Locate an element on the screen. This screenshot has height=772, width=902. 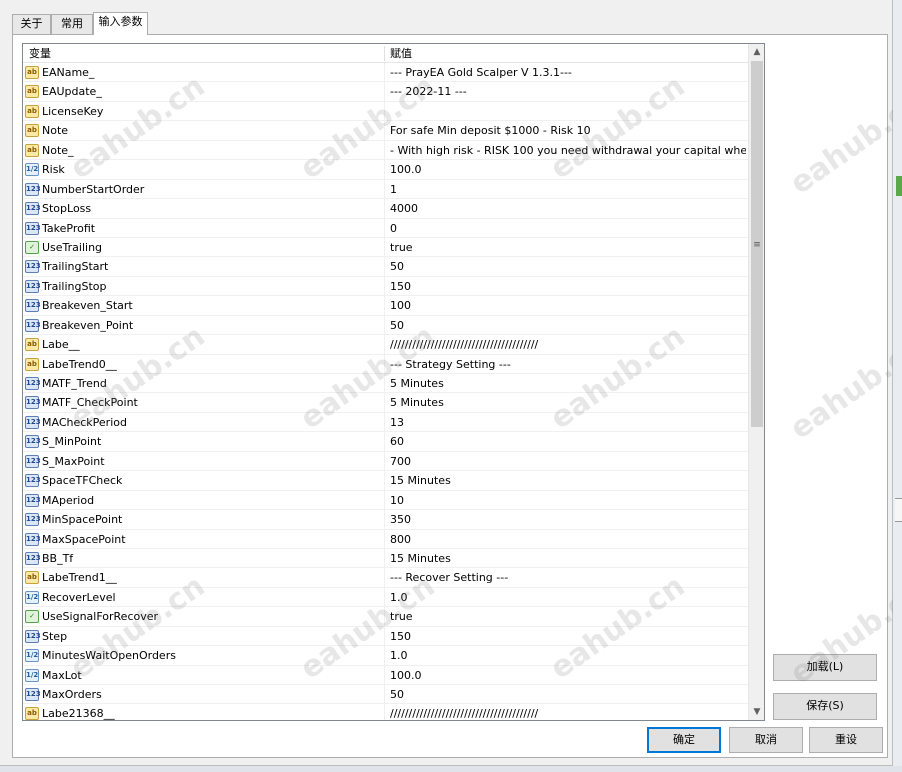
scroll-up-arrow-icon: ▲ is located at coordinates (757, 52).